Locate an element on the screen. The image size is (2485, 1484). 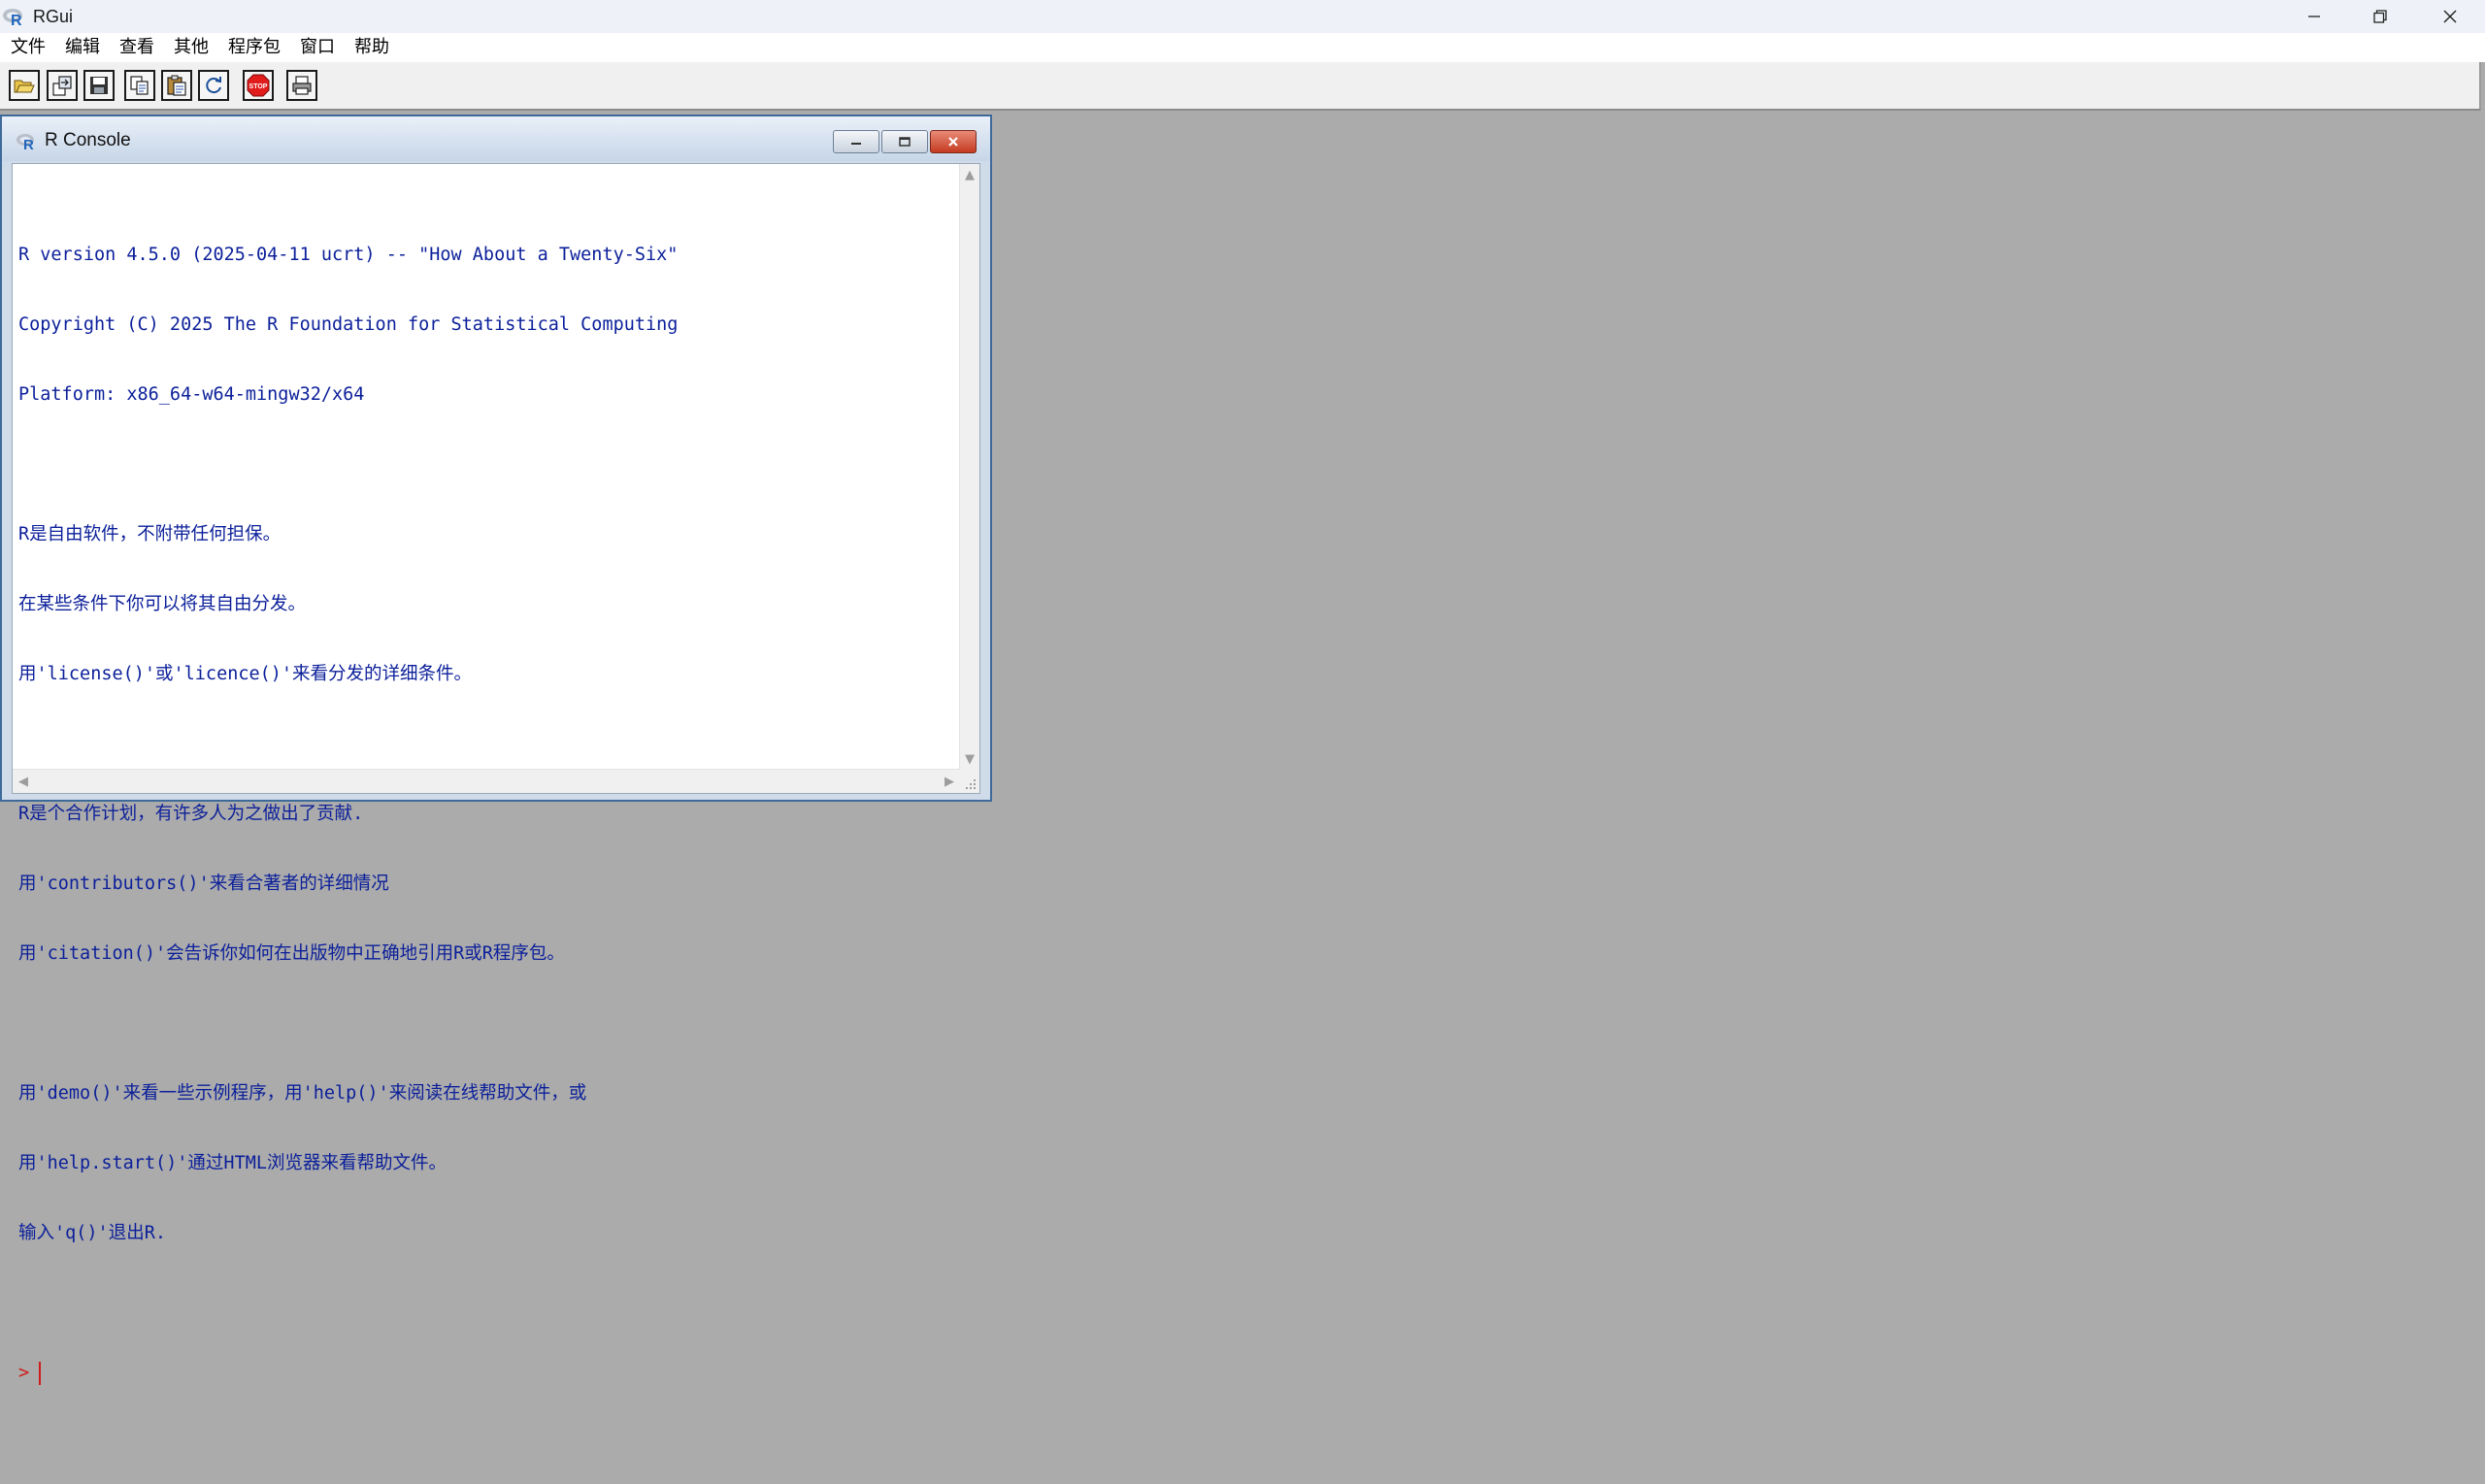
load-workspace-button is located at coordinates (63, 85).